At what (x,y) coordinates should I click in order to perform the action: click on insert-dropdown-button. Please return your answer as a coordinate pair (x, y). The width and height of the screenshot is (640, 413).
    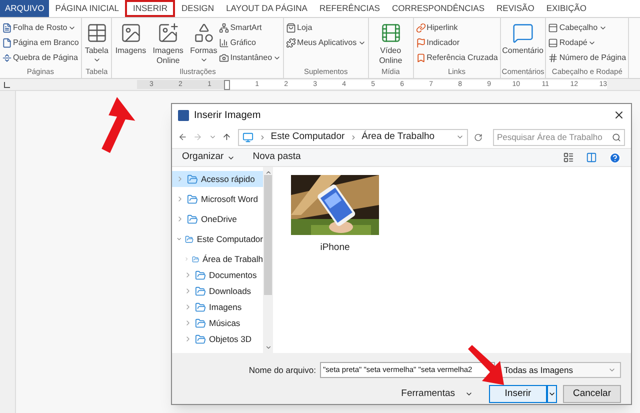
    Looking at the image, I should click on (552, 394).